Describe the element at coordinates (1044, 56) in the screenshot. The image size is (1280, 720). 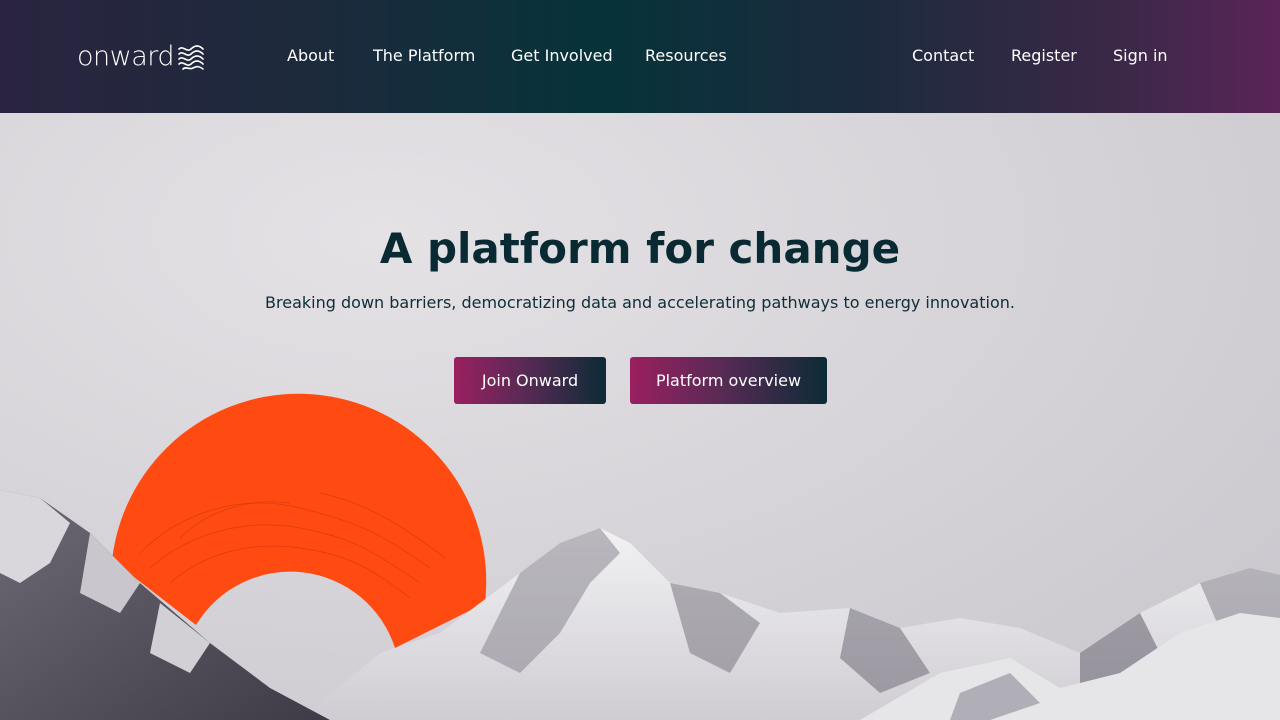
I see `nav-register: Register` at that location.